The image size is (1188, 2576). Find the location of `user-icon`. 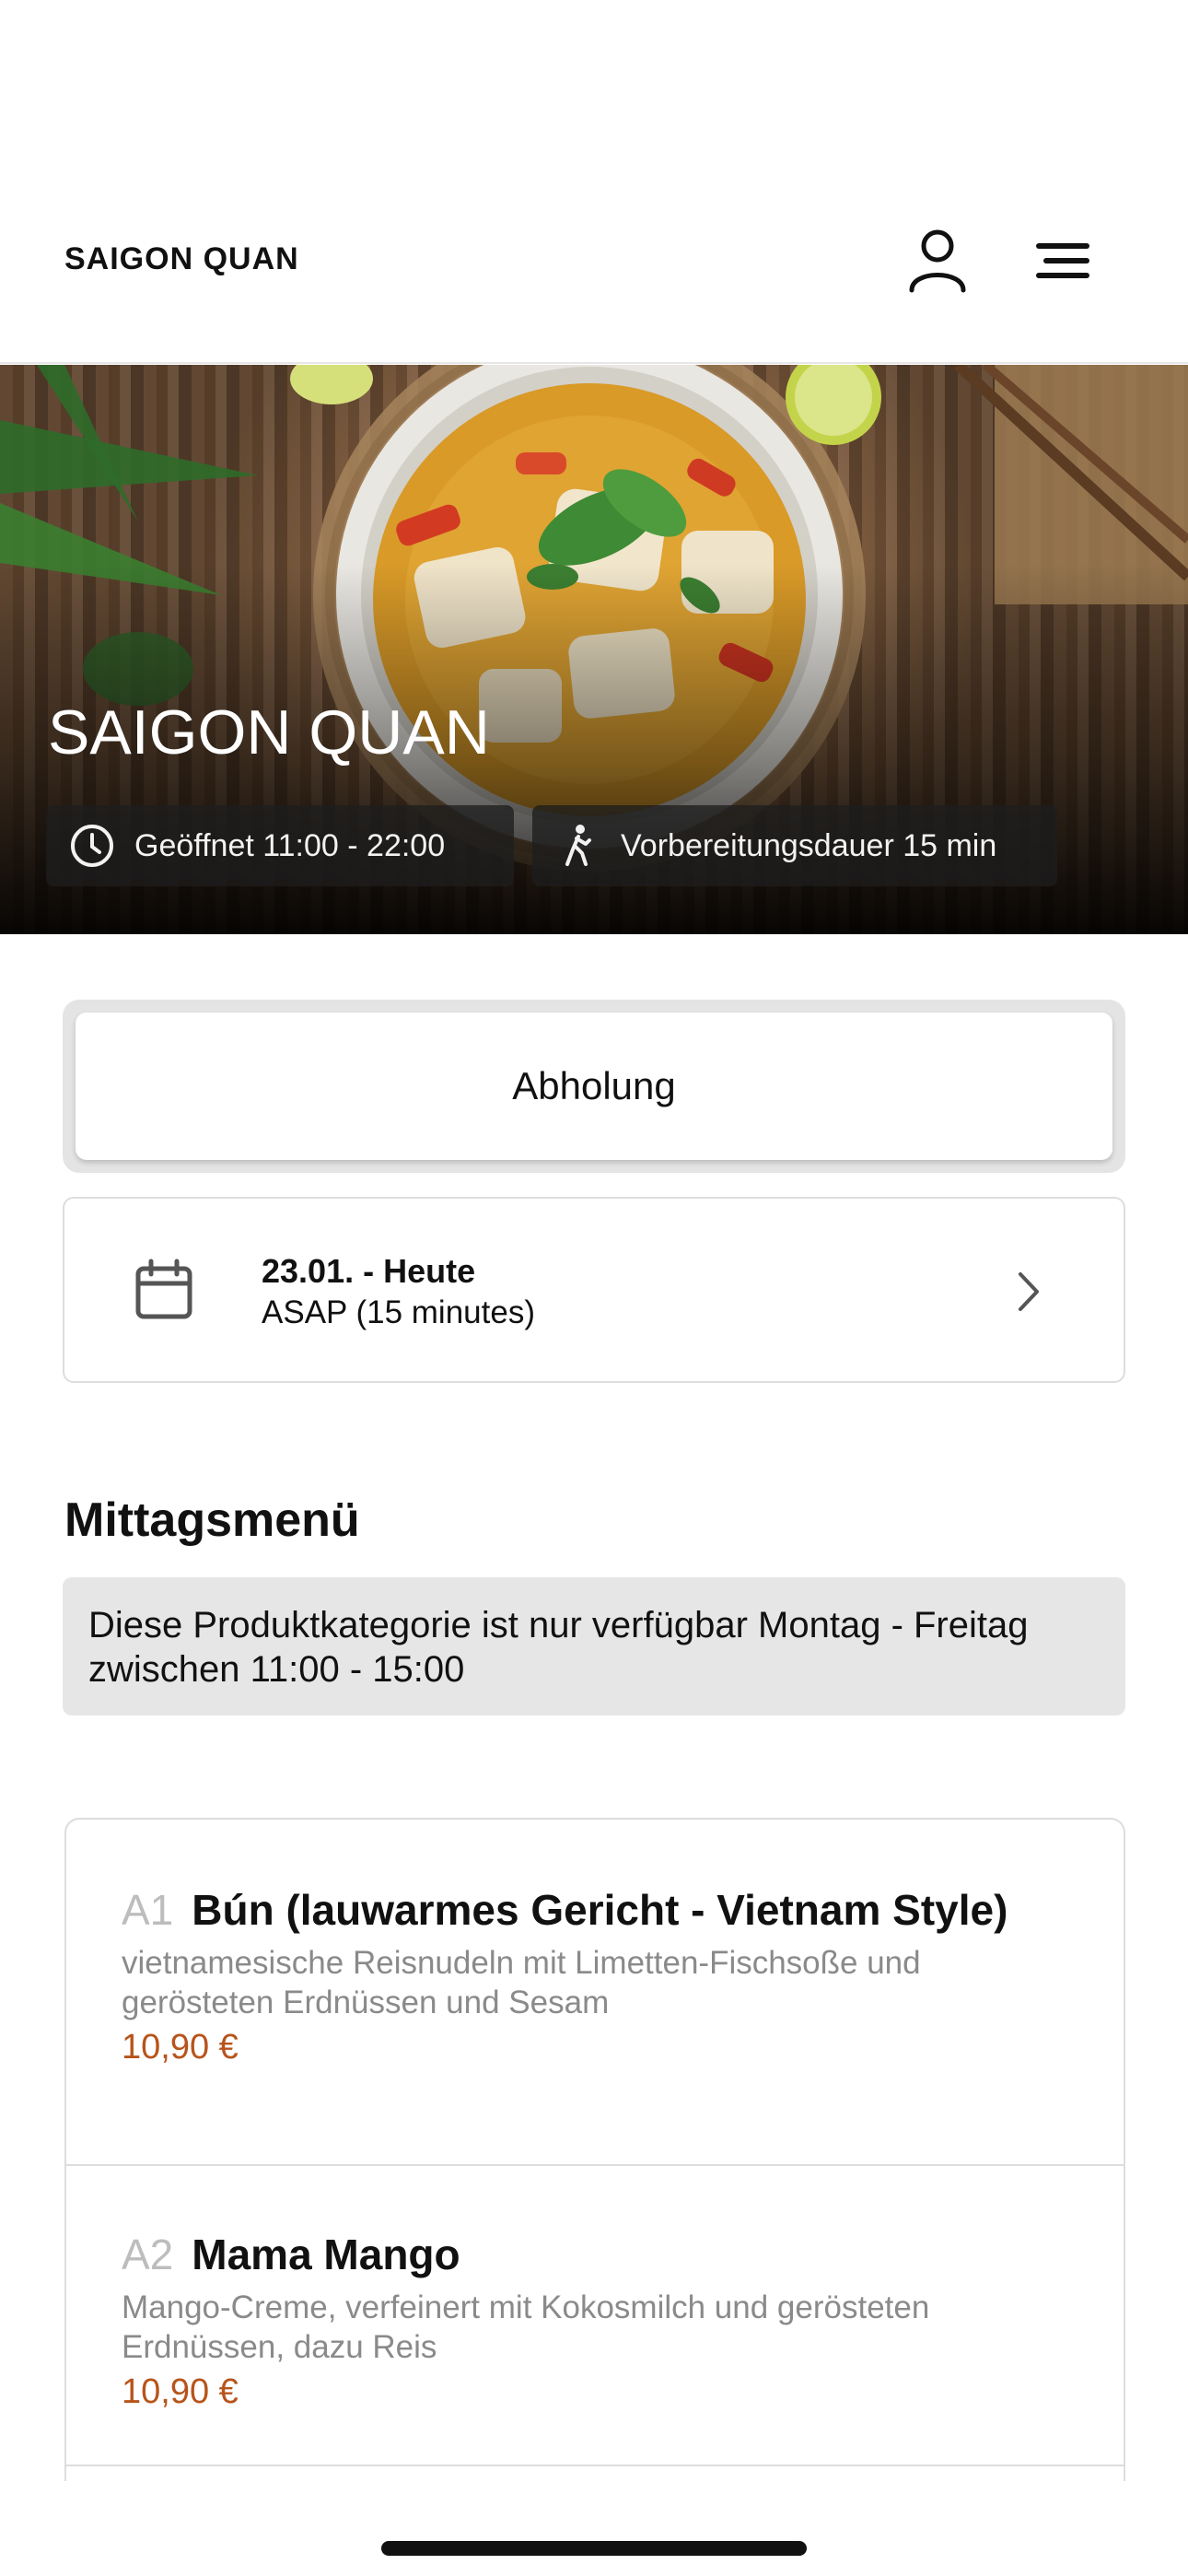

user-icon is located at coordinates (938, 261).